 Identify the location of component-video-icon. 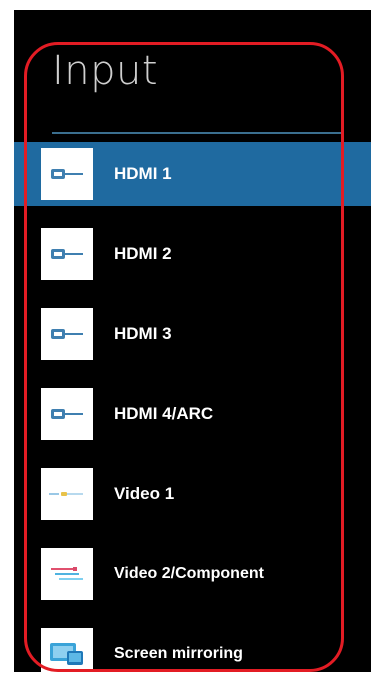
(67, 574).